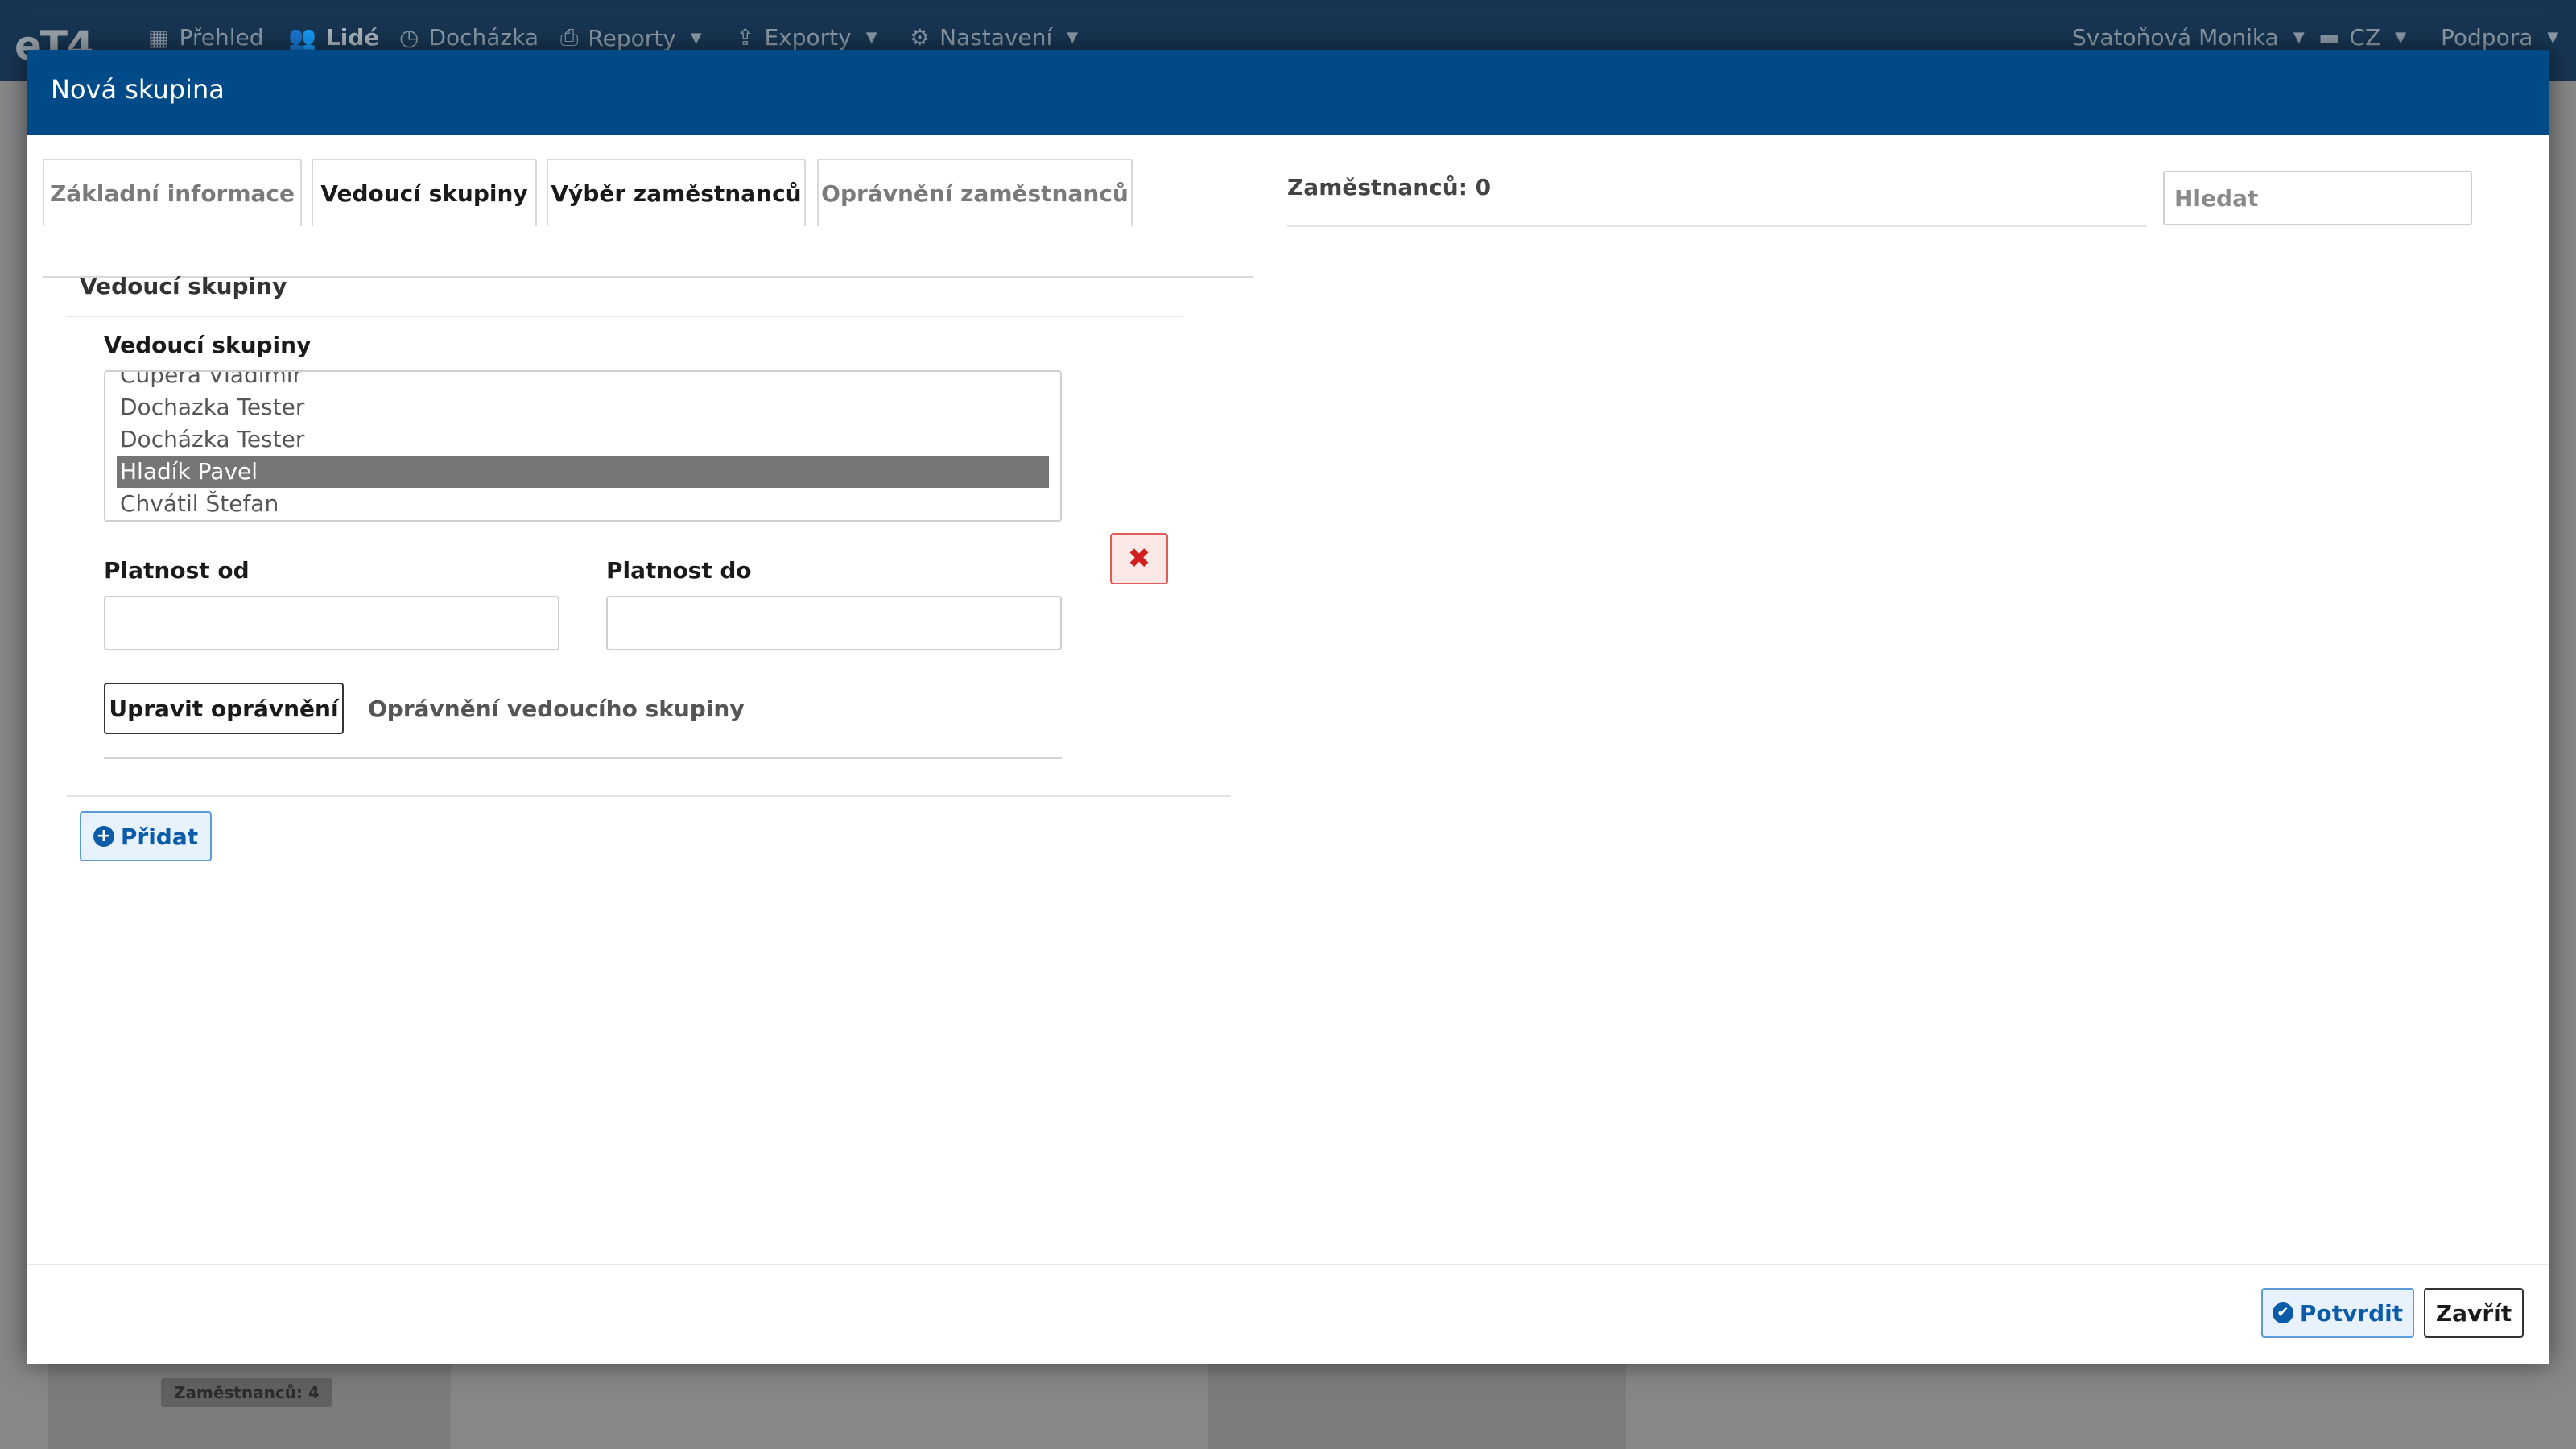 Image resolution: width=2576 pixels, height=1449 pixels. Describe the element at coordinates (745, 37) in the screenshot. I see `export-icon: ⇪` at that location.